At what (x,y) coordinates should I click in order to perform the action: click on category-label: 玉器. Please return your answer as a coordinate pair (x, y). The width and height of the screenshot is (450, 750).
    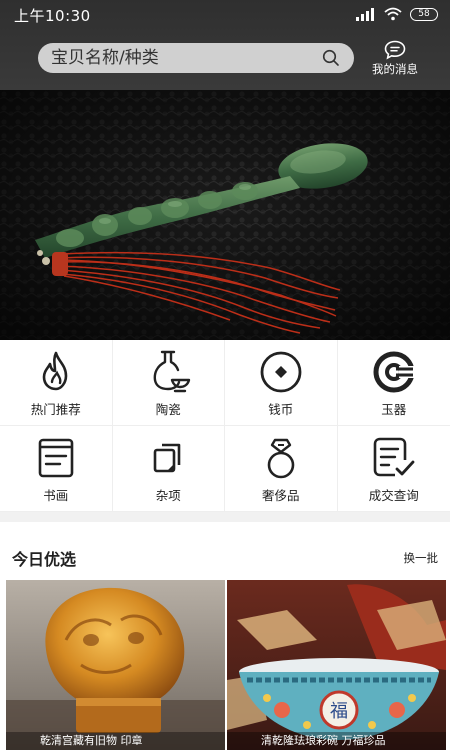
    Looking at the image, I should click on (394, 409).